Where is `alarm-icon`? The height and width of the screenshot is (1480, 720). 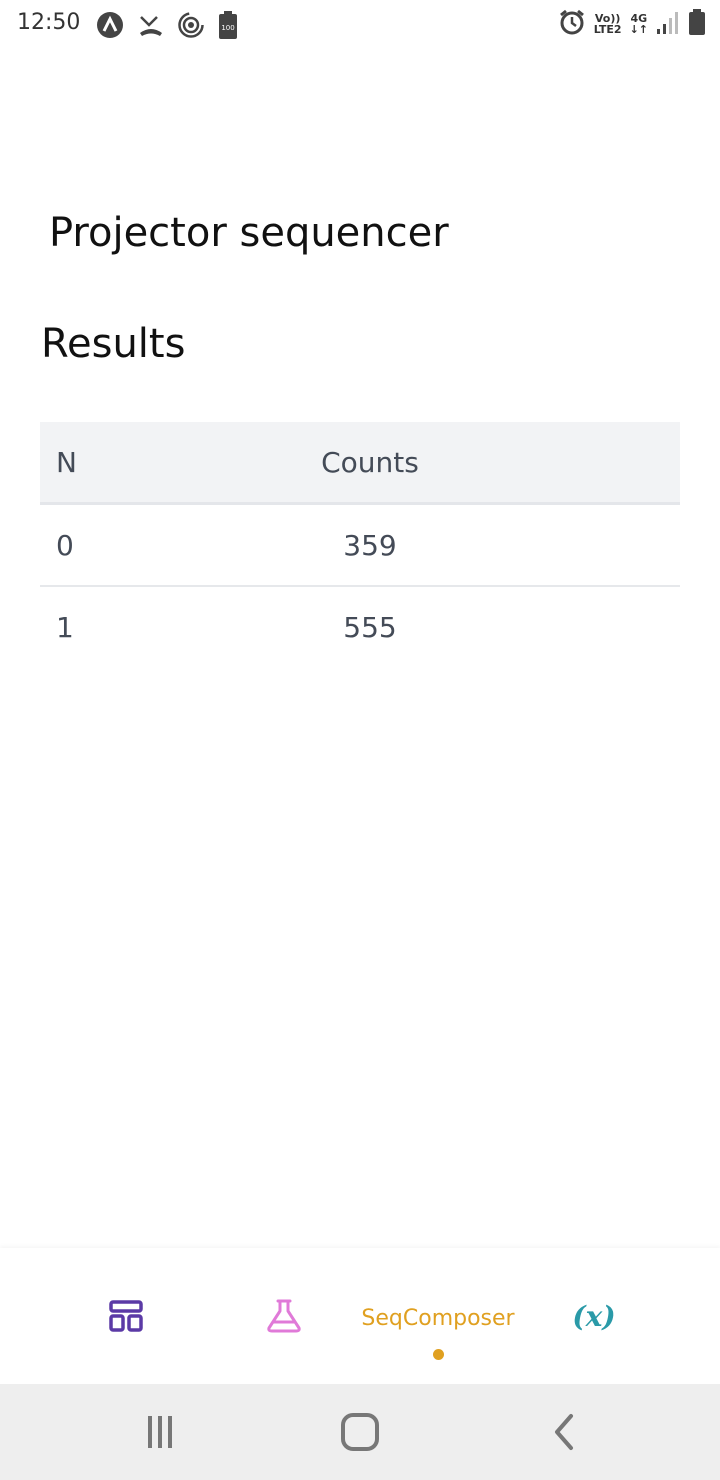
alarm-icon is located at coordinates (572, 24).